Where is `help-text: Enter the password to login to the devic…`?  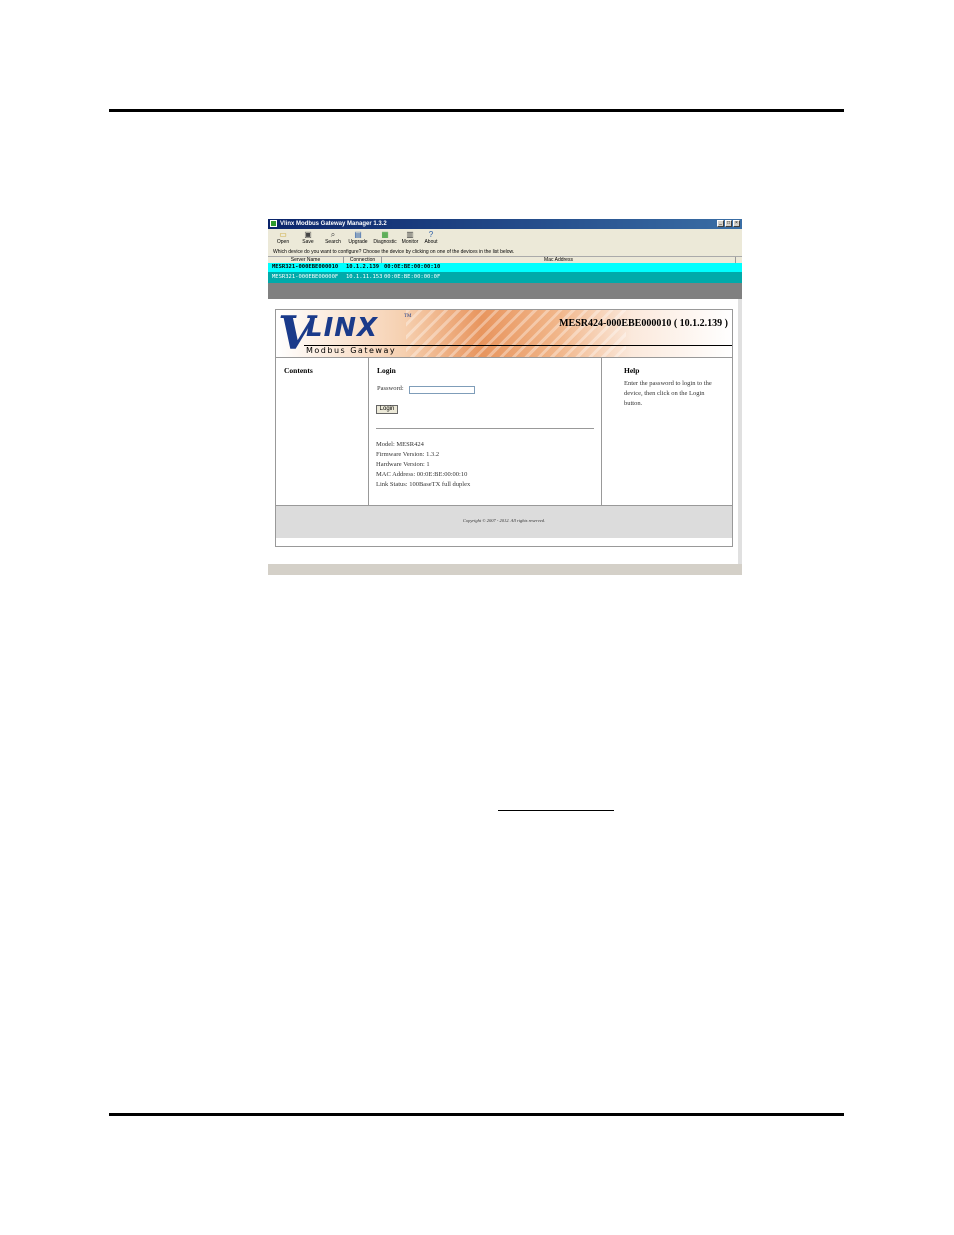
help-text: Enter the password to login to the devic… is located at coordinates (668, 394).